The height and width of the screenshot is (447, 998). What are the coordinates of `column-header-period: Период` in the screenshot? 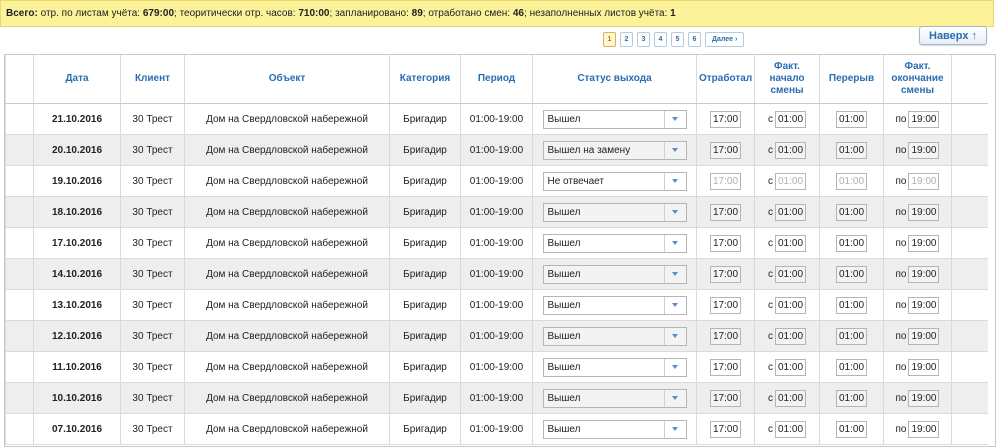 It's located at (496, 79).